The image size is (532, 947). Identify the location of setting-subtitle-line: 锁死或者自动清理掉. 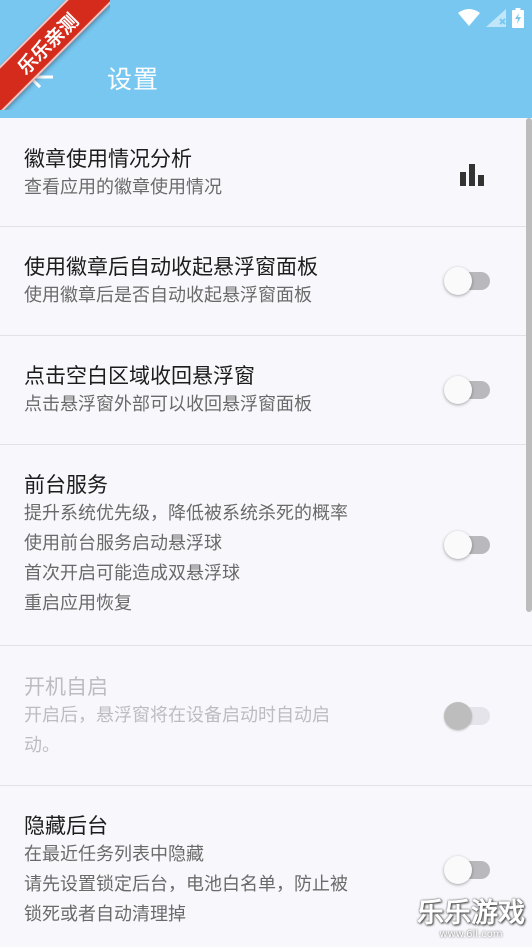
(105, 914).